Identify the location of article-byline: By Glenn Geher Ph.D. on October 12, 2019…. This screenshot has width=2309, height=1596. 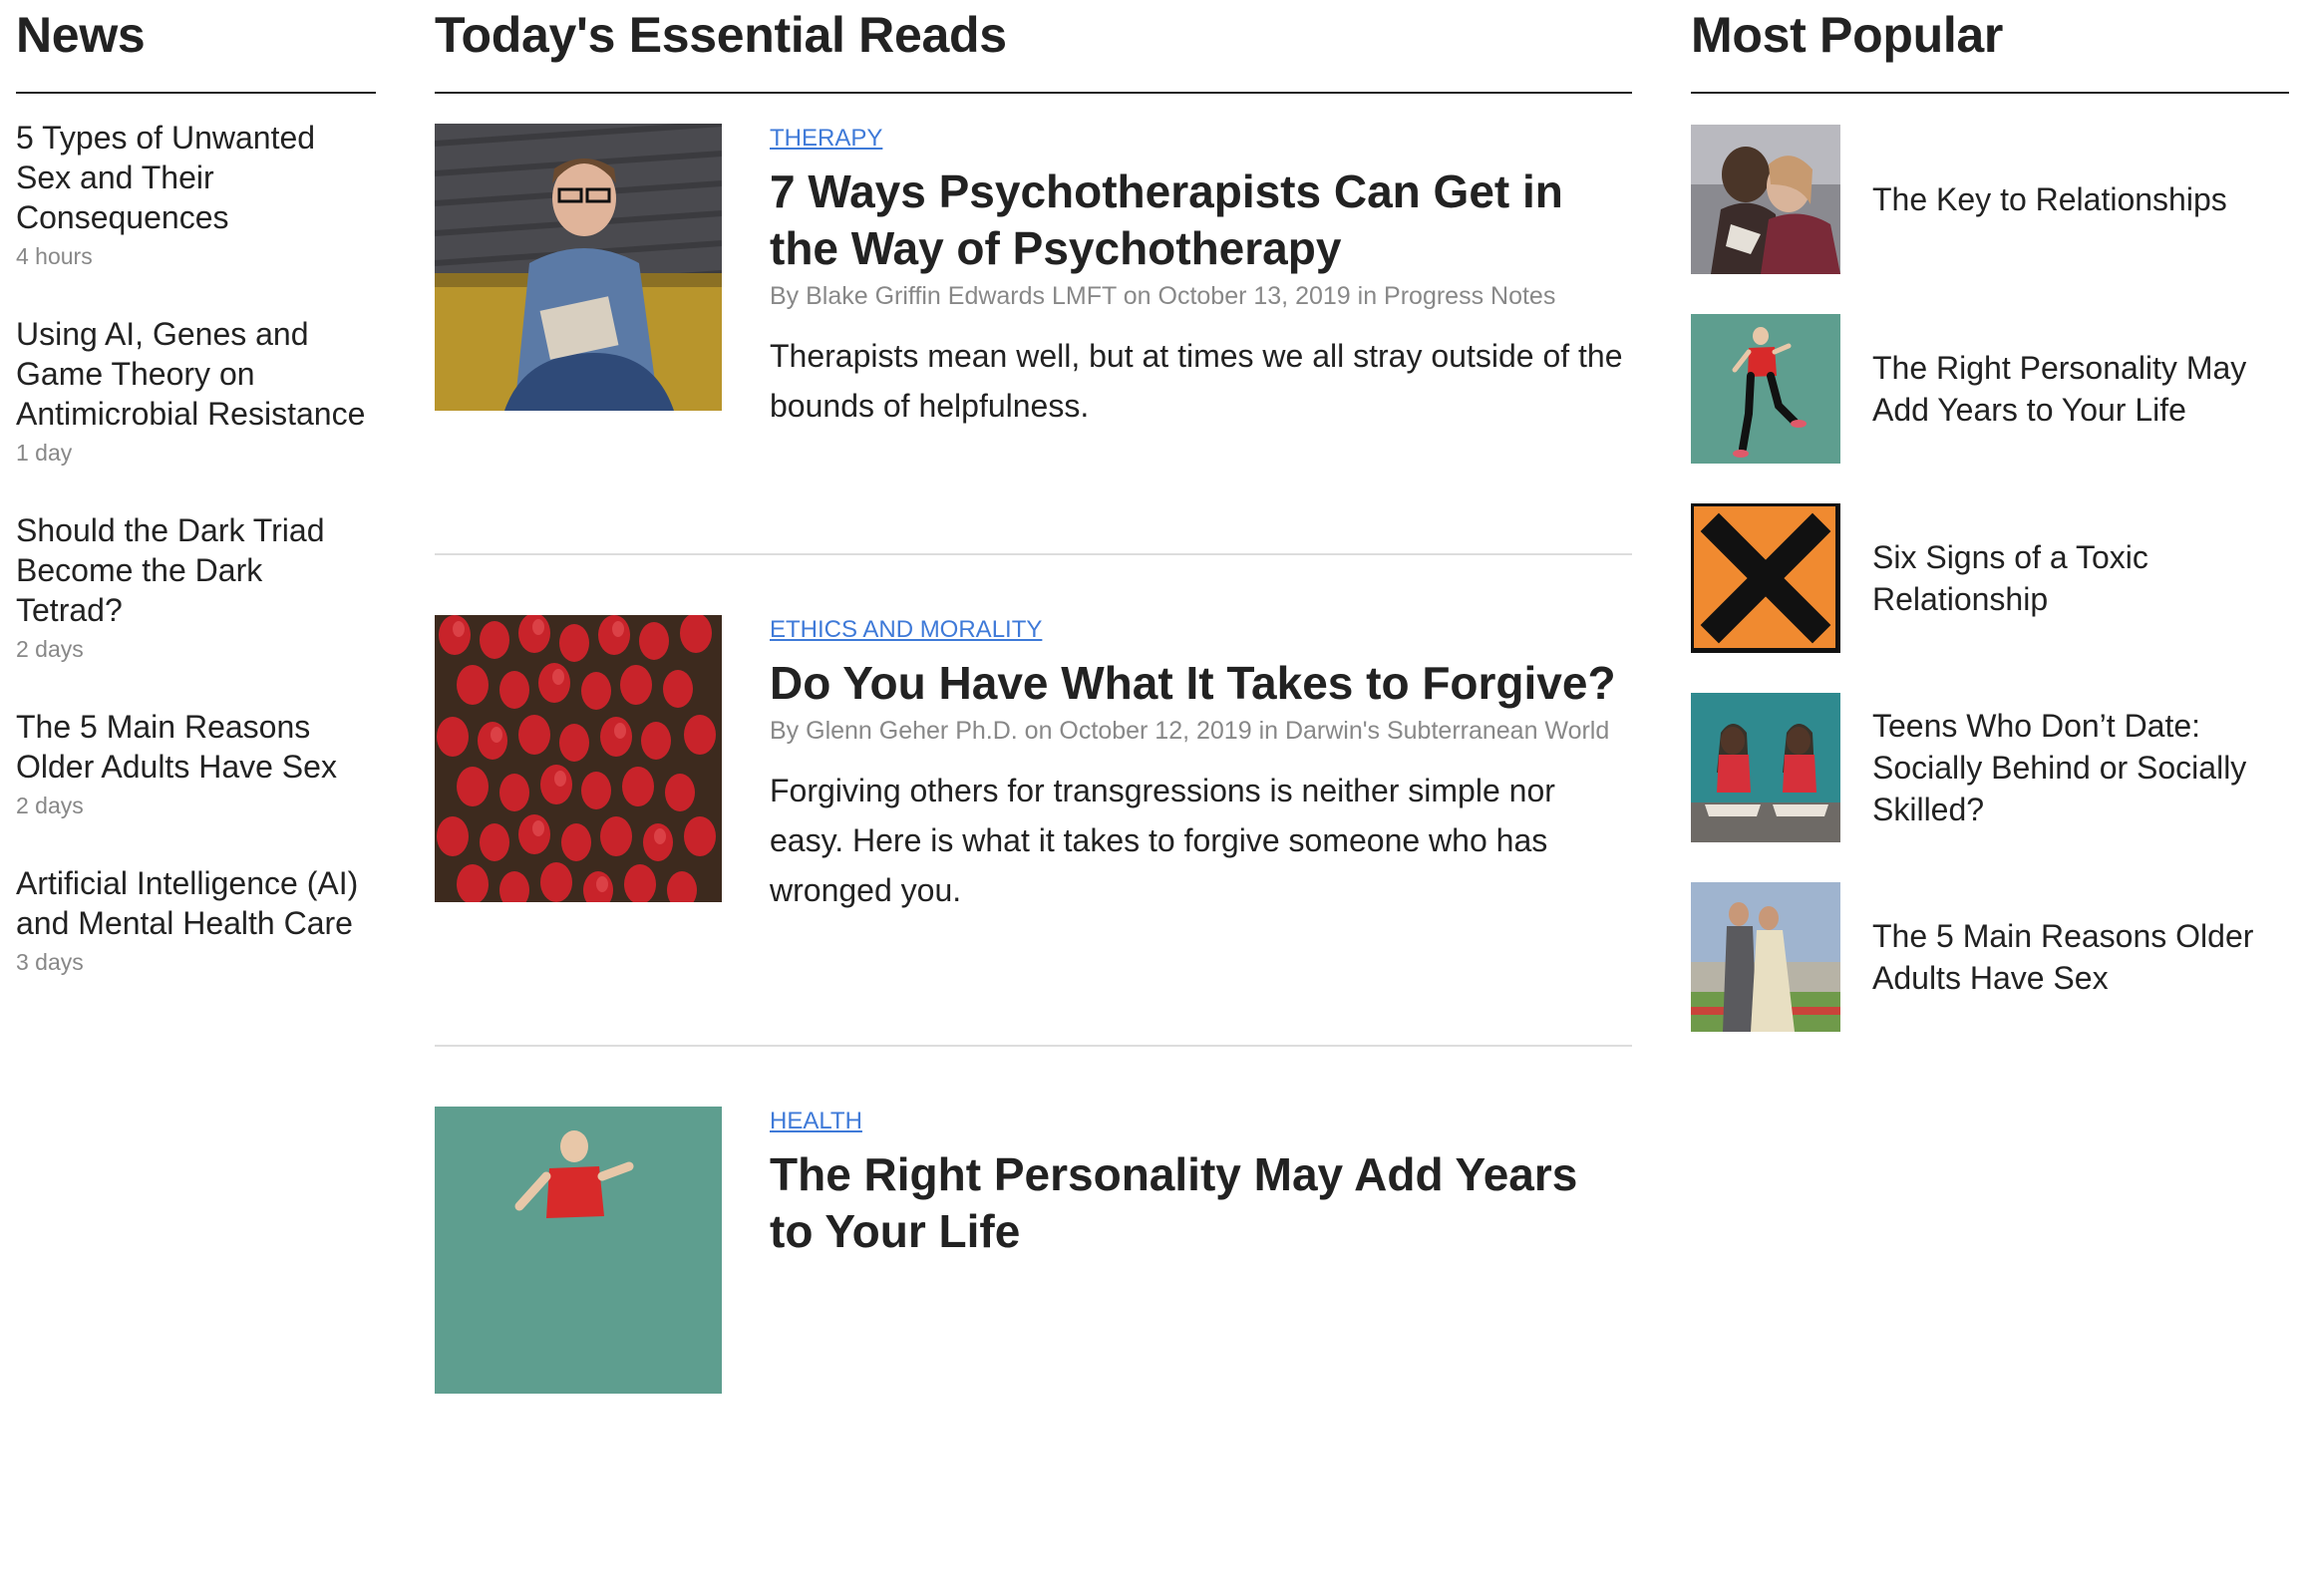
(1190, 731).